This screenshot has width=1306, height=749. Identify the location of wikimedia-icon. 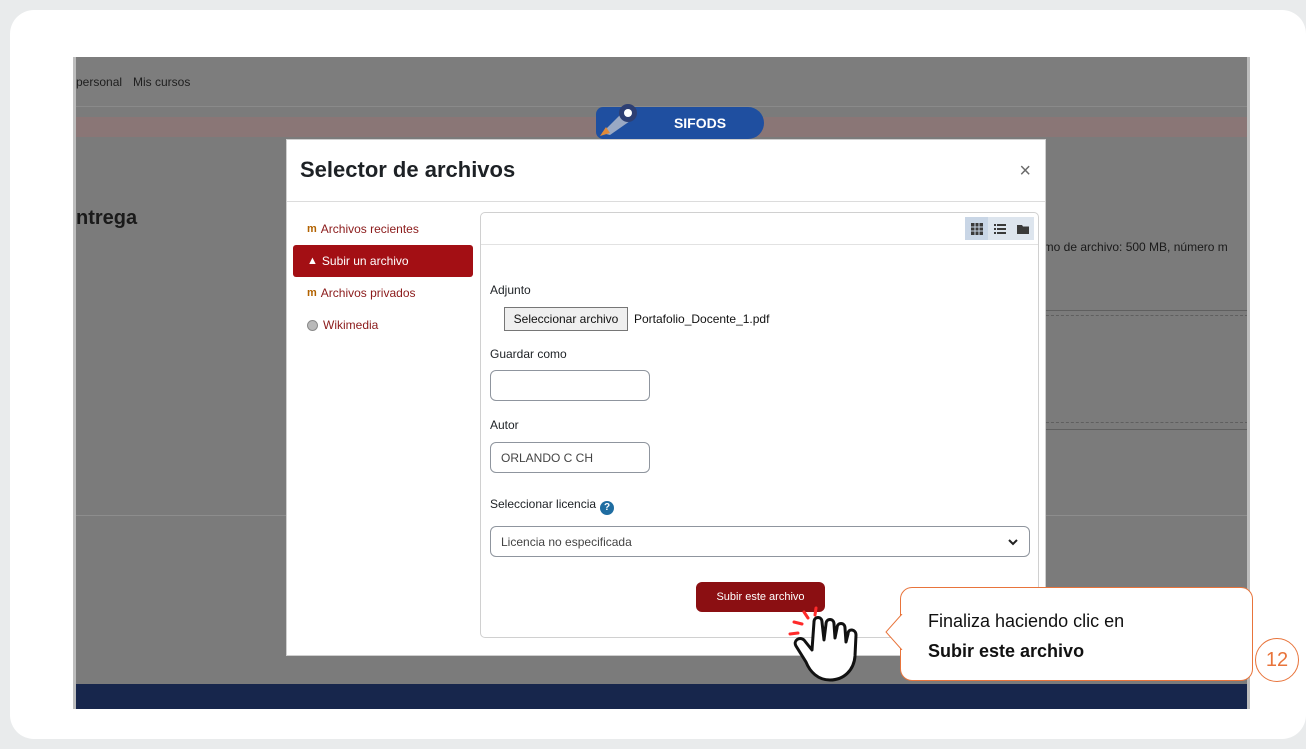
(312, 325).